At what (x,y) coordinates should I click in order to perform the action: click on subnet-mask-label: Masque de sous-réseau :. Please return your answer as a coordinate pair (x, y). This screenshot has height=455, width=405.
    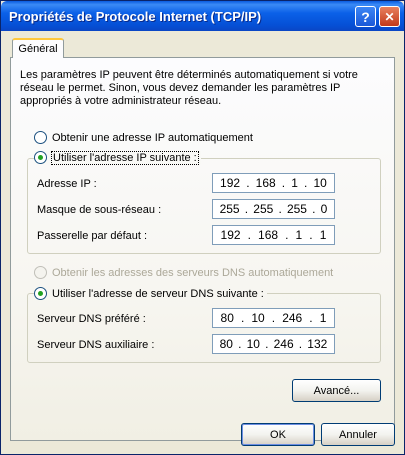
    Looking at the image, I should click on (99, 210).